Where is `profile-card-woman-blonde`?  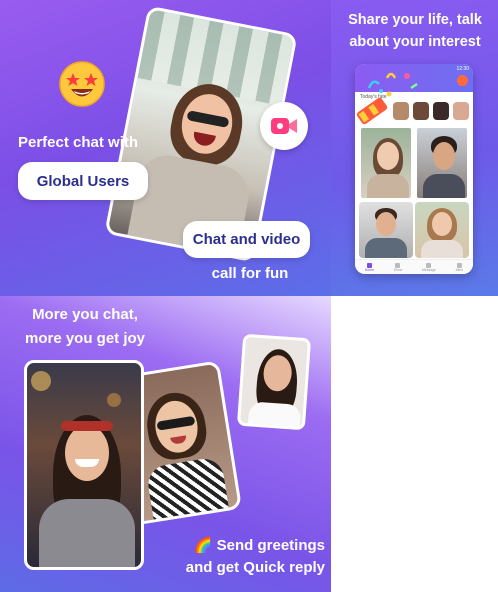
profile-card-woman-blonde is located at coordinates (442, 230).